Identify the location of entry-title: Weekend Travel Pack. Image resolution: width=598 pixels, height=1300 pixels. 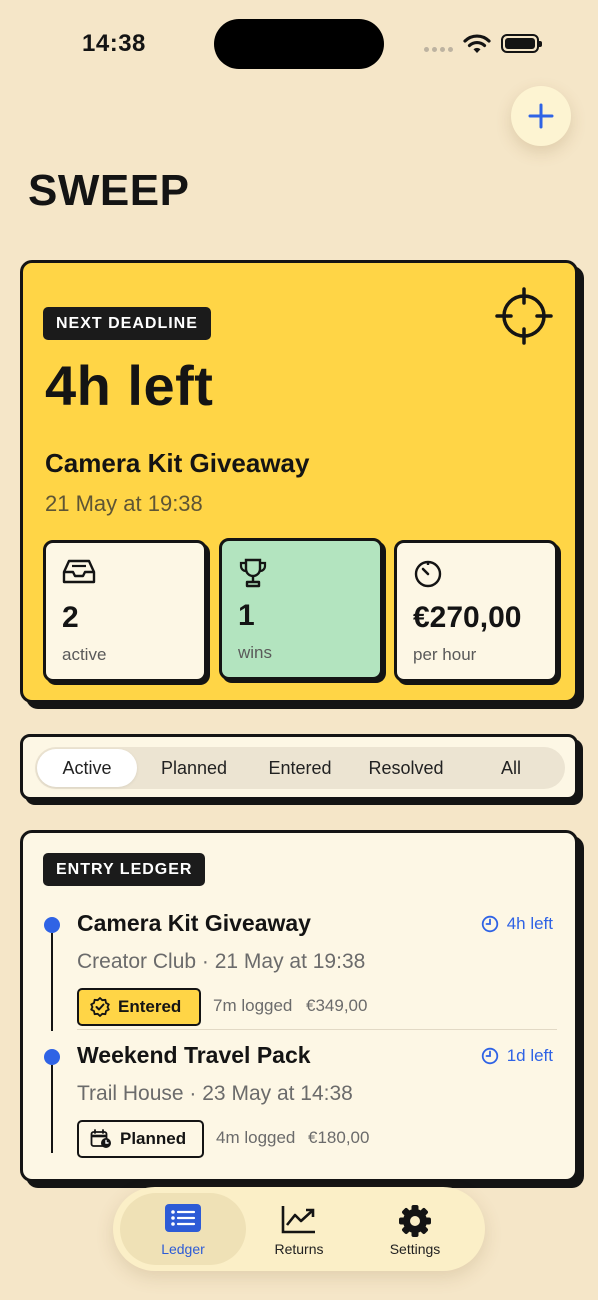
(194, 1055).